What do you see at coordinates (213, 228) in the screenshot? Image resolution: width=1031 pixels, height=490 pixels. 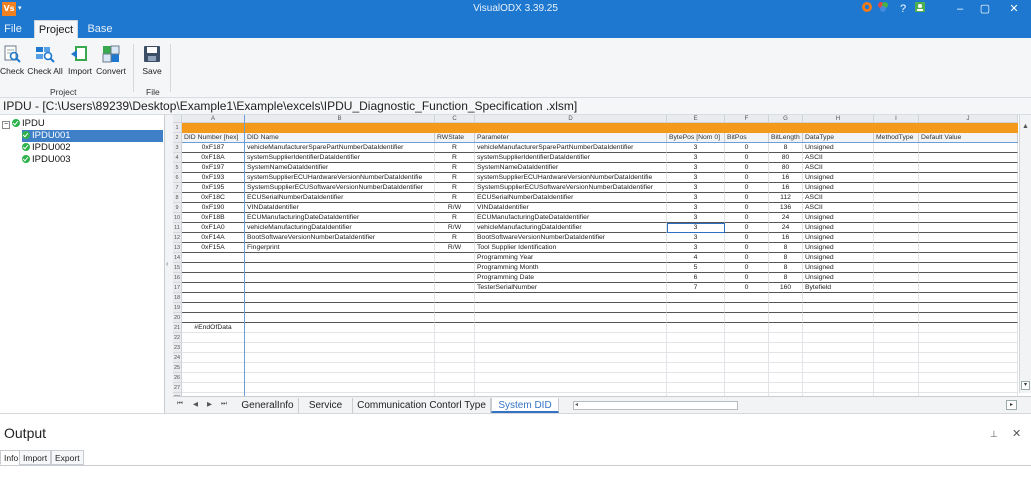 I see `table-cell: 0xF1A0` at bounding box center [213, 228].